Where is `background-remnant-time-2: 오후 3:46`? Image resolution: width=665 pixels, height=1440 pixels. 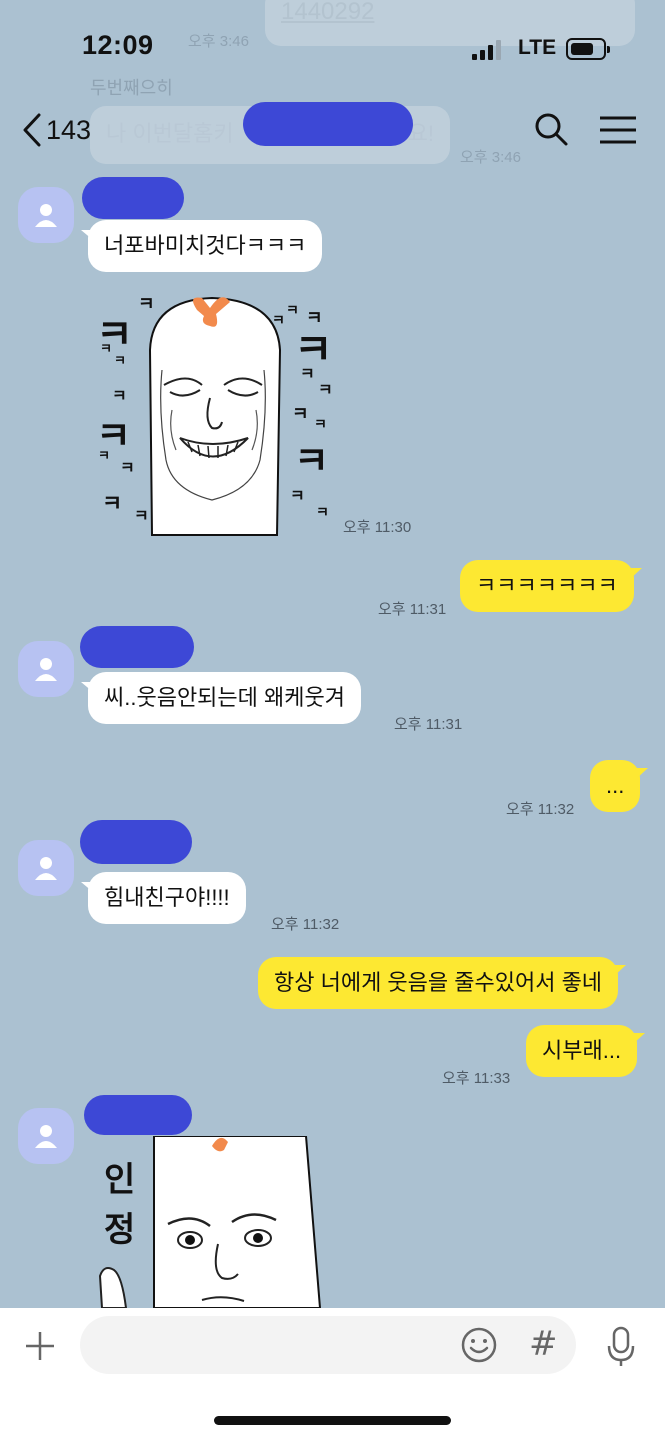
background-remnant-time-2: 오후 3:46 is located at coordinates (490, 157).